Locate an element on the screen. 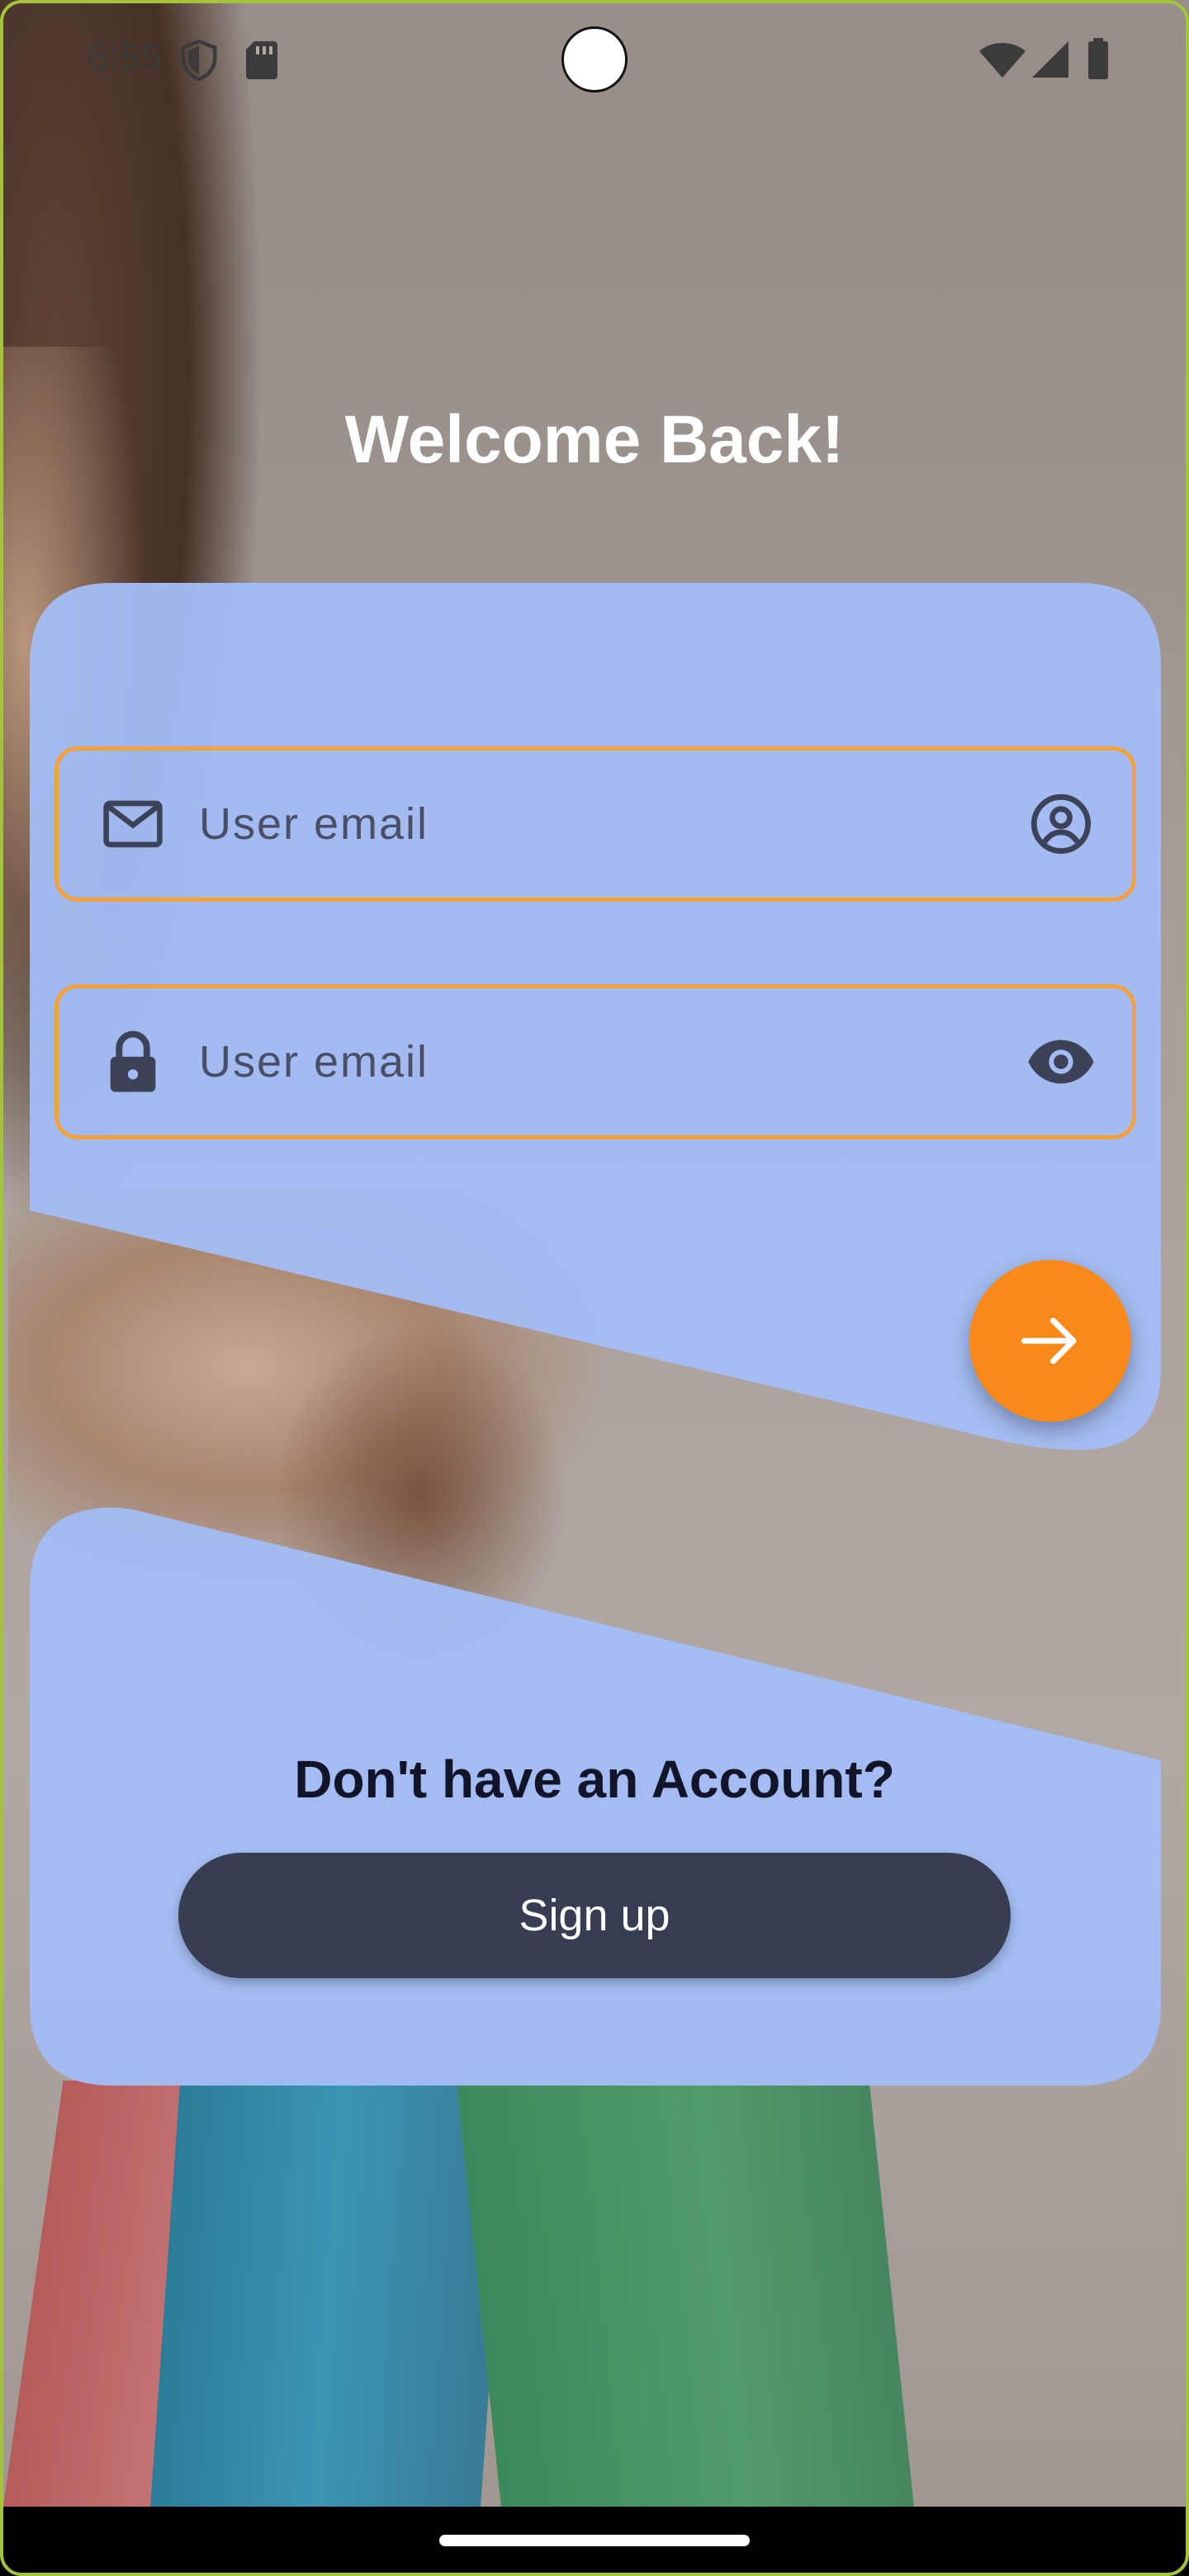 The image size is (1189, 2576). password-field: User email is located at coordinates (595, 1061).